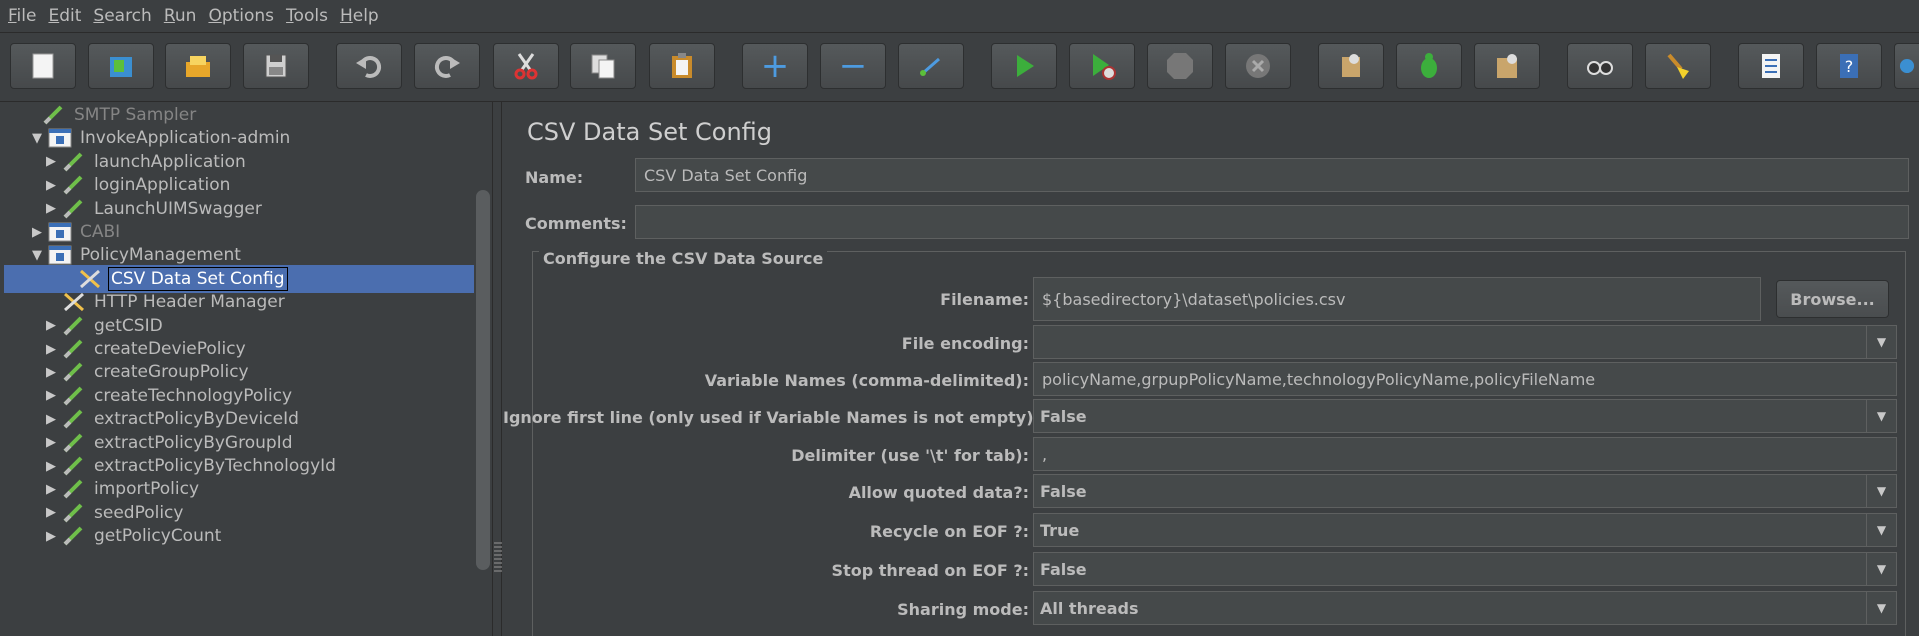  I want to click on controller-icon, so click(60, 255).